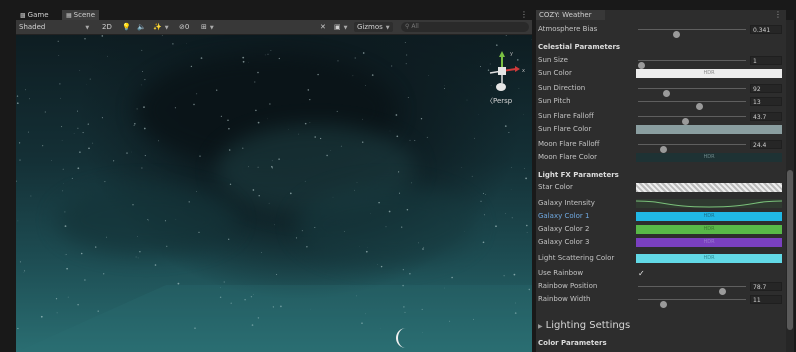 The width and height of the screenshot is (796, 352). Describe the element at coordinates (570, 15) in the screenshot. I see `inspector-tab: COZY: Weather` at that location.